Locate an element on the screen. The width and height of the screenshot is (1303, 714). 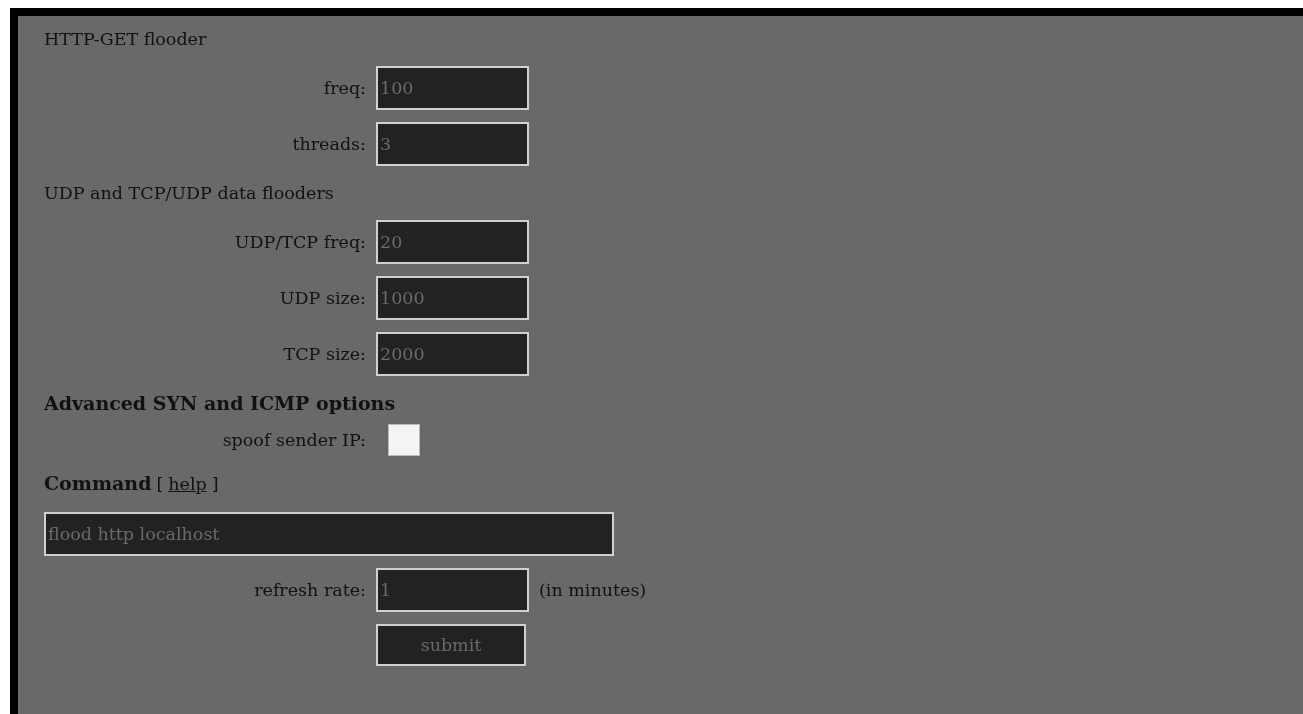
input-field: 20 is located at coordinates (452, 242).